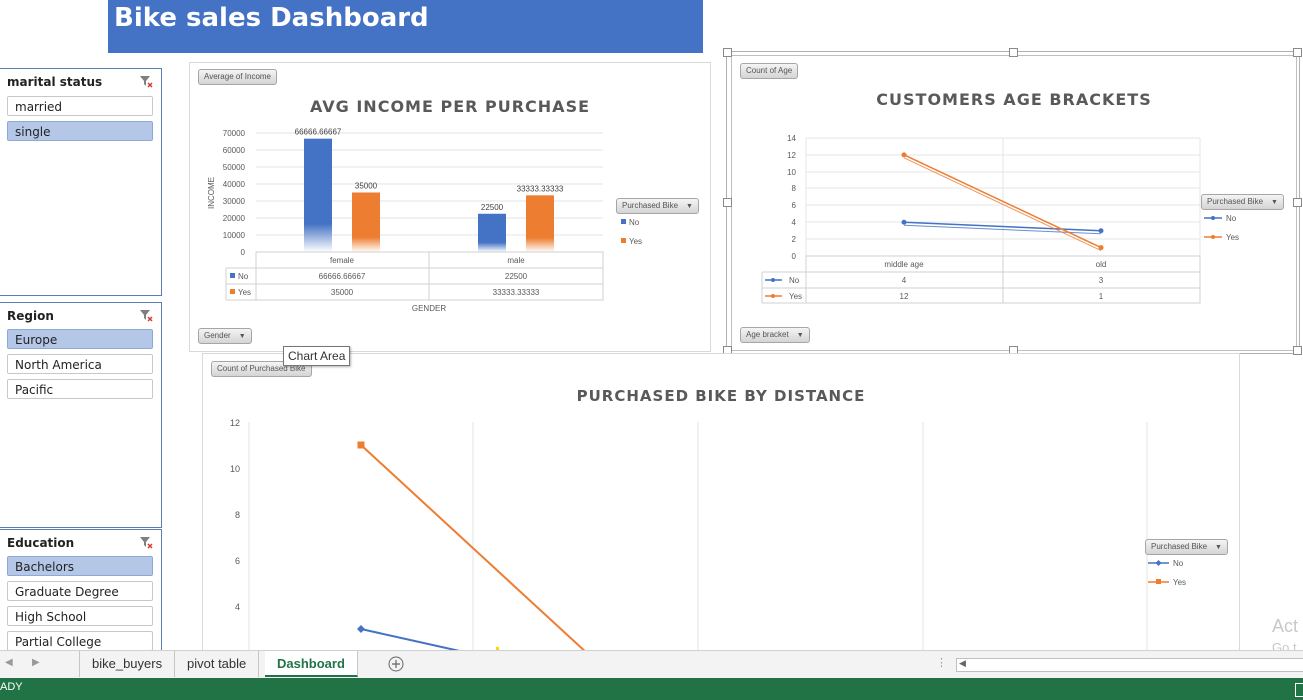  What do you see at coordinates (342, 292) in the screenshot?
I see `table-cell: 35000` at bounding box center [342, 292].